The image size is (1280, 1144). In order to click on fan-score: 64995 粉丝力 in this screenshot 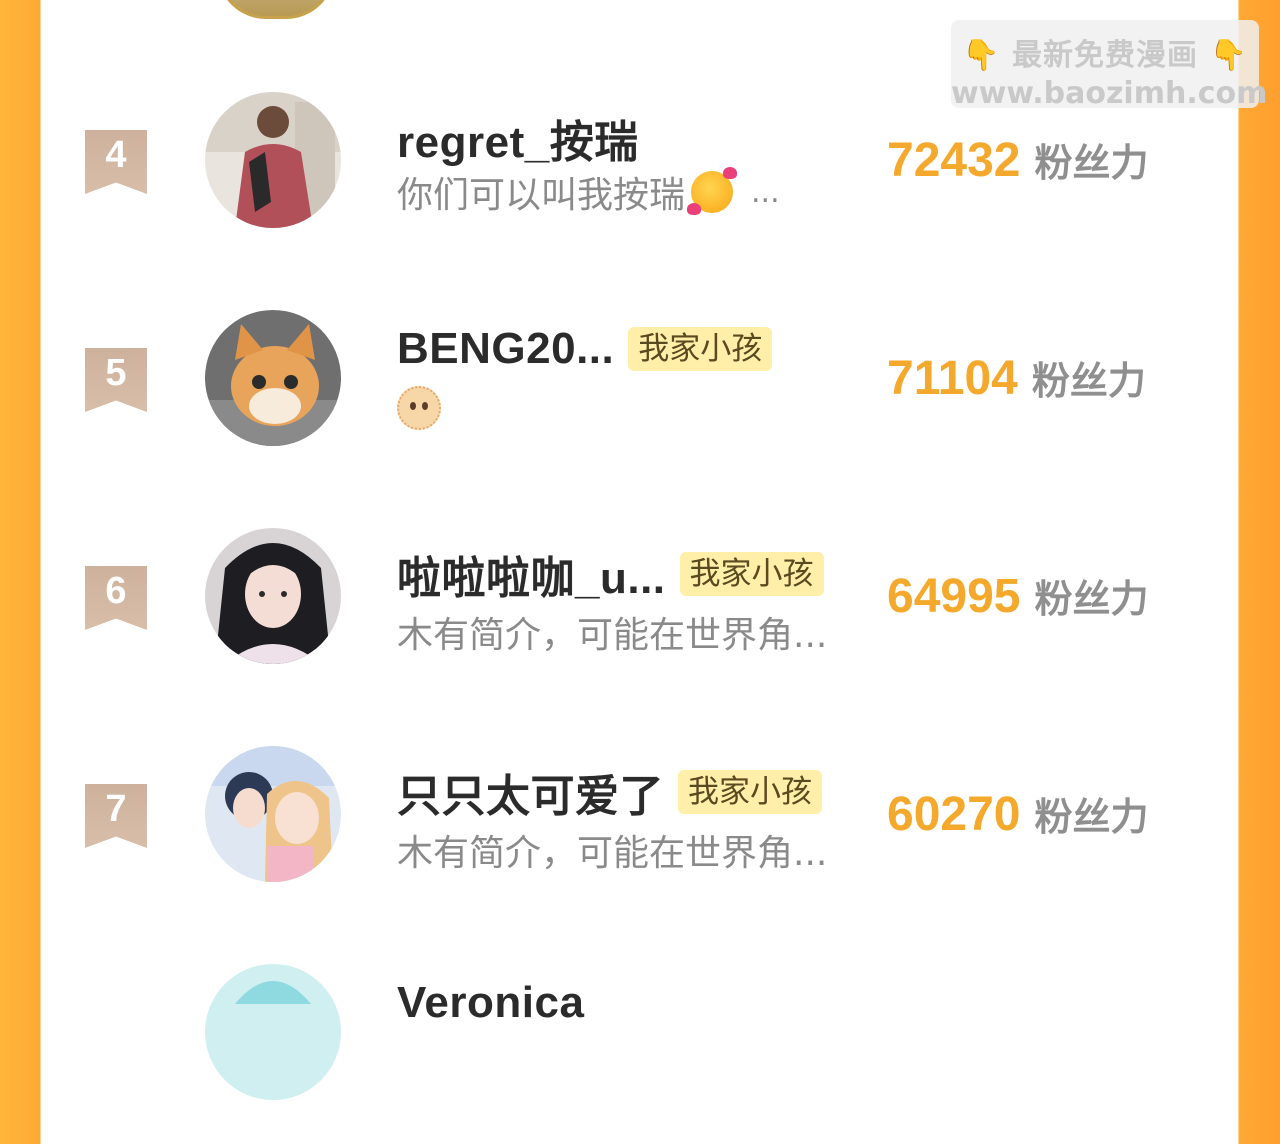, I will do `click(1018, 596)`.